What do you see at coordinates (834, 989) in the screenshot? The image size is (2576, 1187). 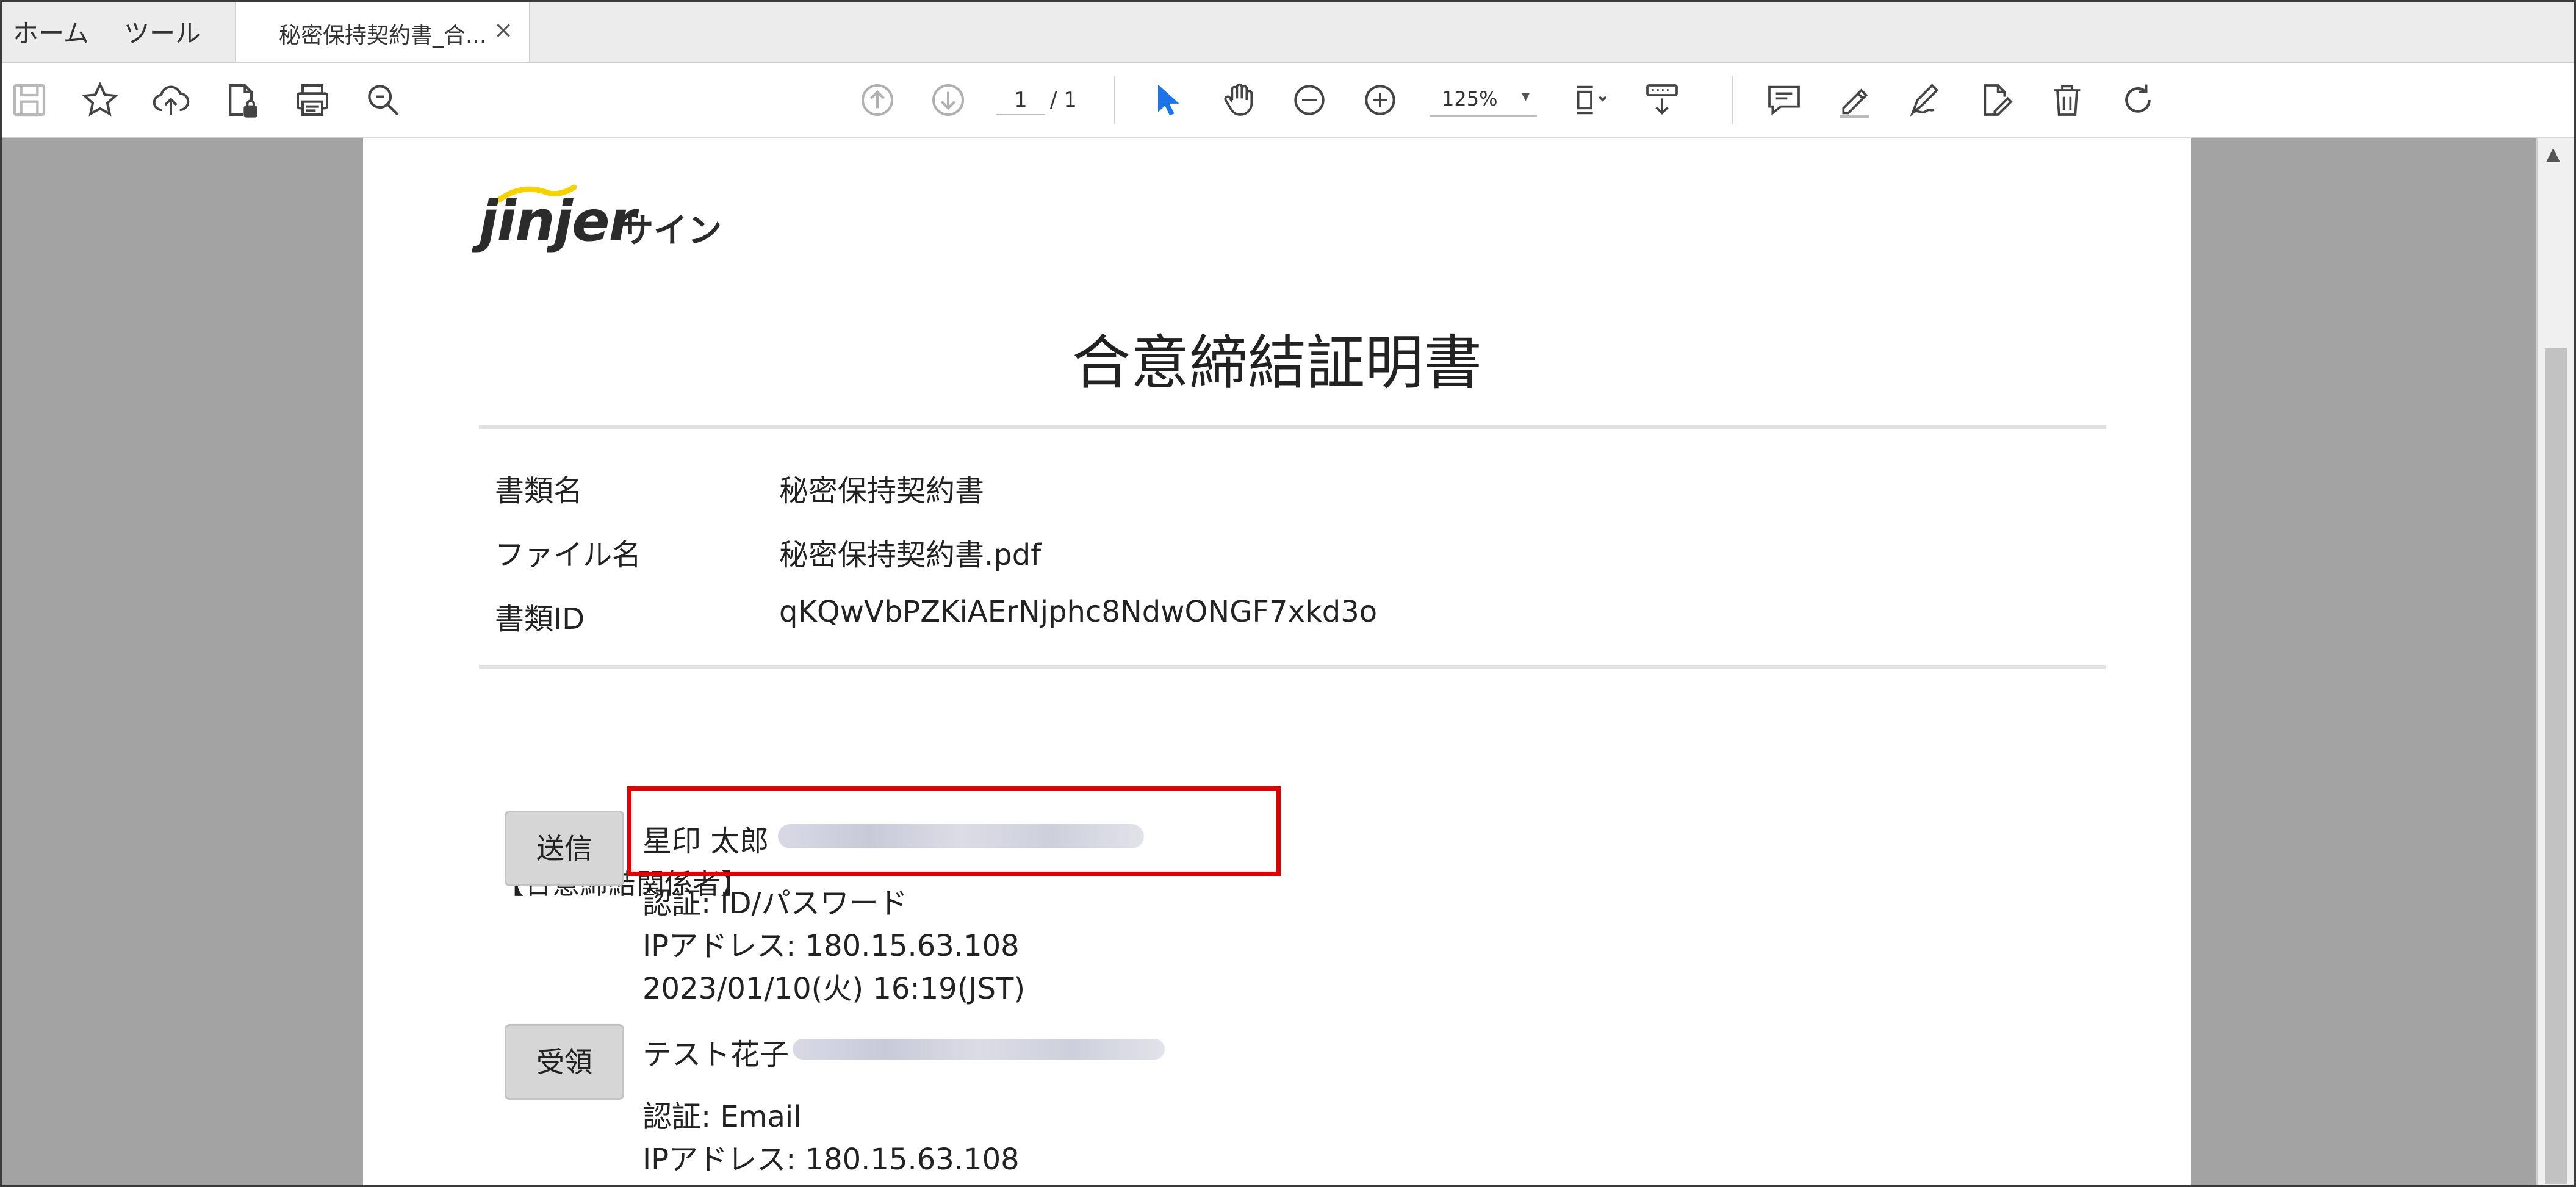 I see `party-datetime-sender: 2023/01/10(火) 16:19(JST)` at bounding box center [834, 989].